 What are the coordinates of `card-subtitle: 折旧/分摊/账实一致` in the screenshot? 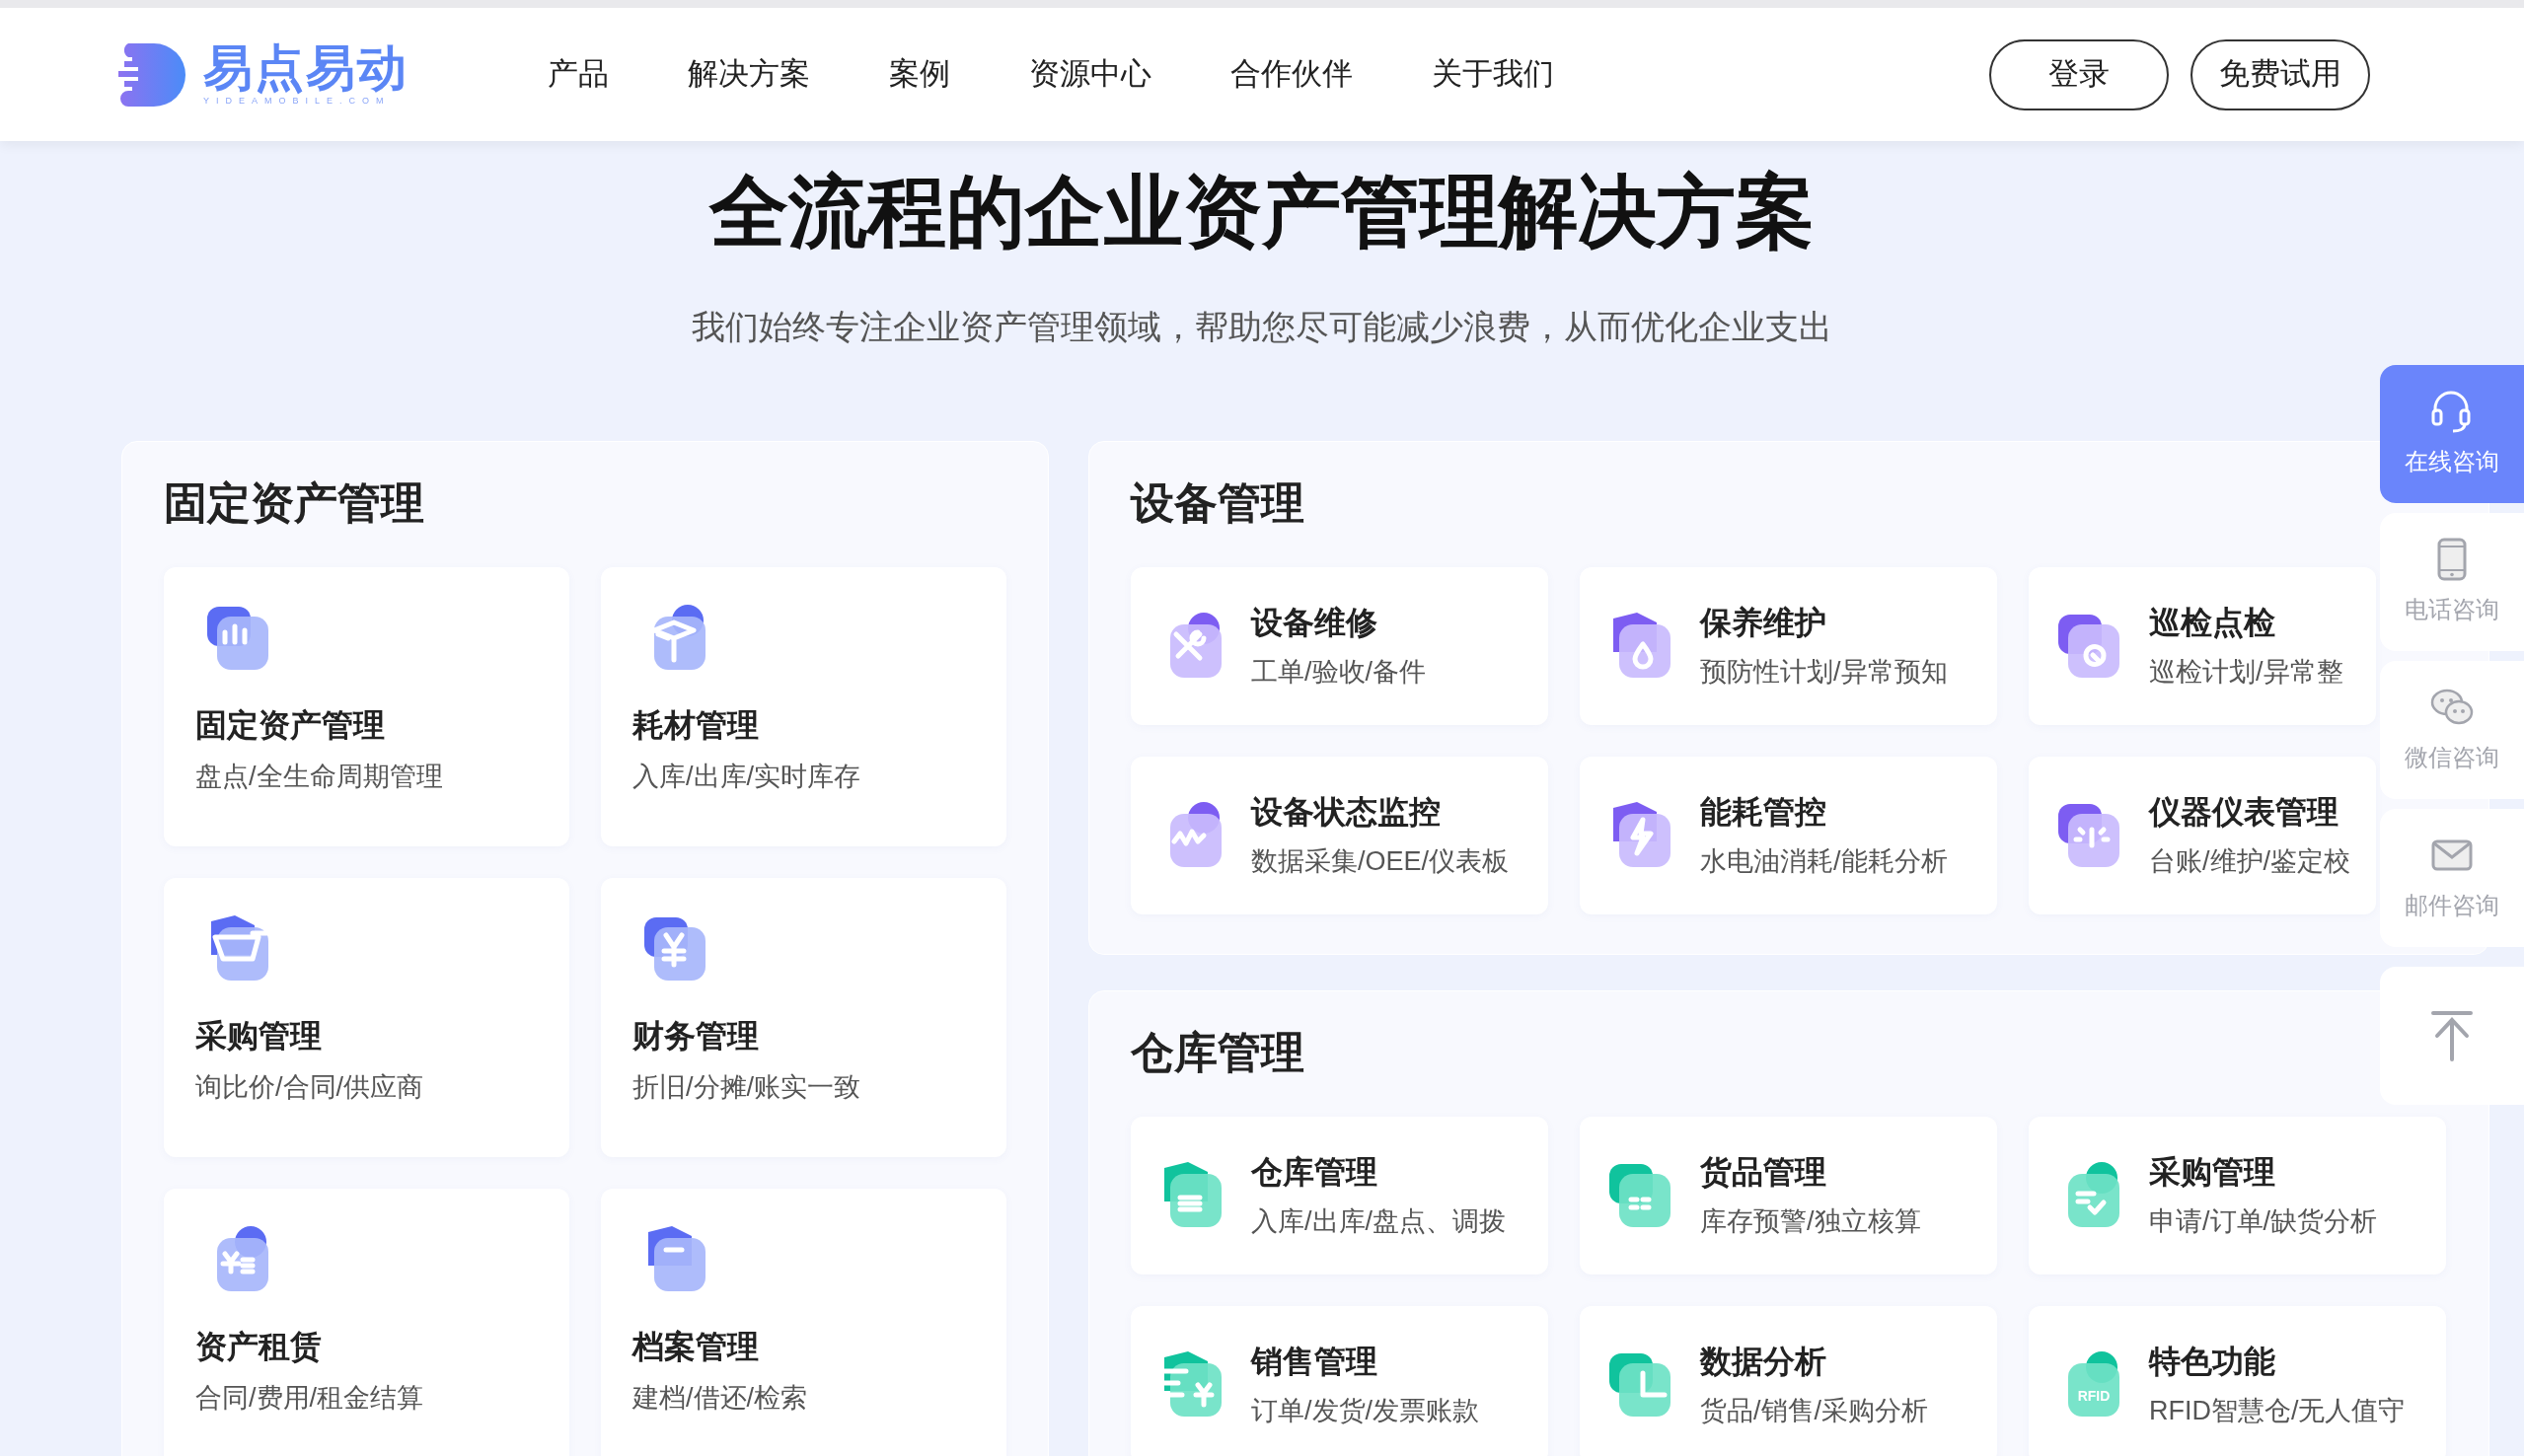 It's located at (747, 1087).